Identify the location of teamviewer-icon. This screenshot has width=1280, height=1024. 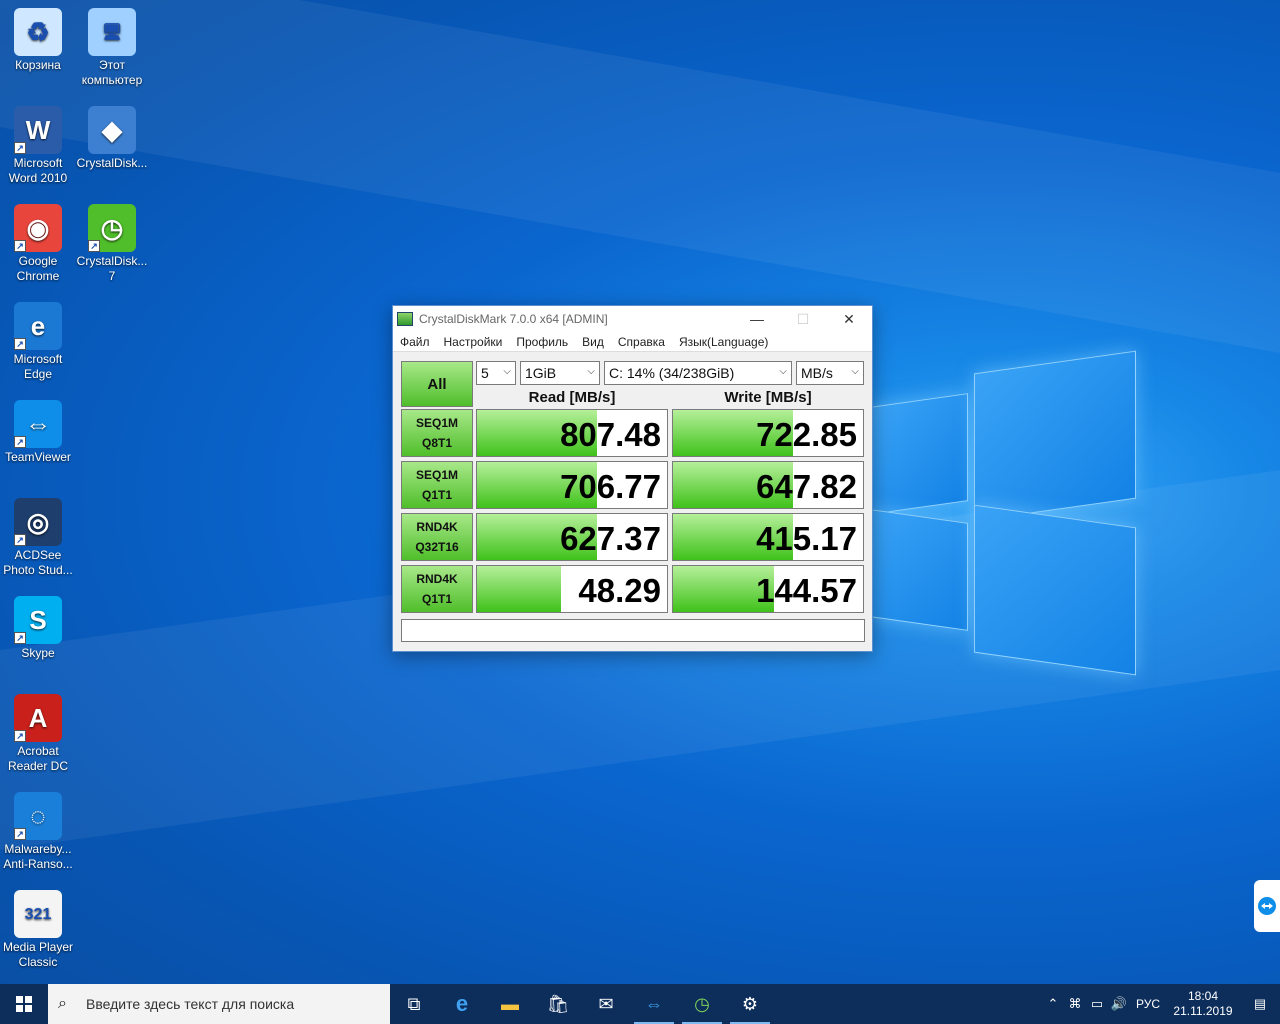
(1267, 906).